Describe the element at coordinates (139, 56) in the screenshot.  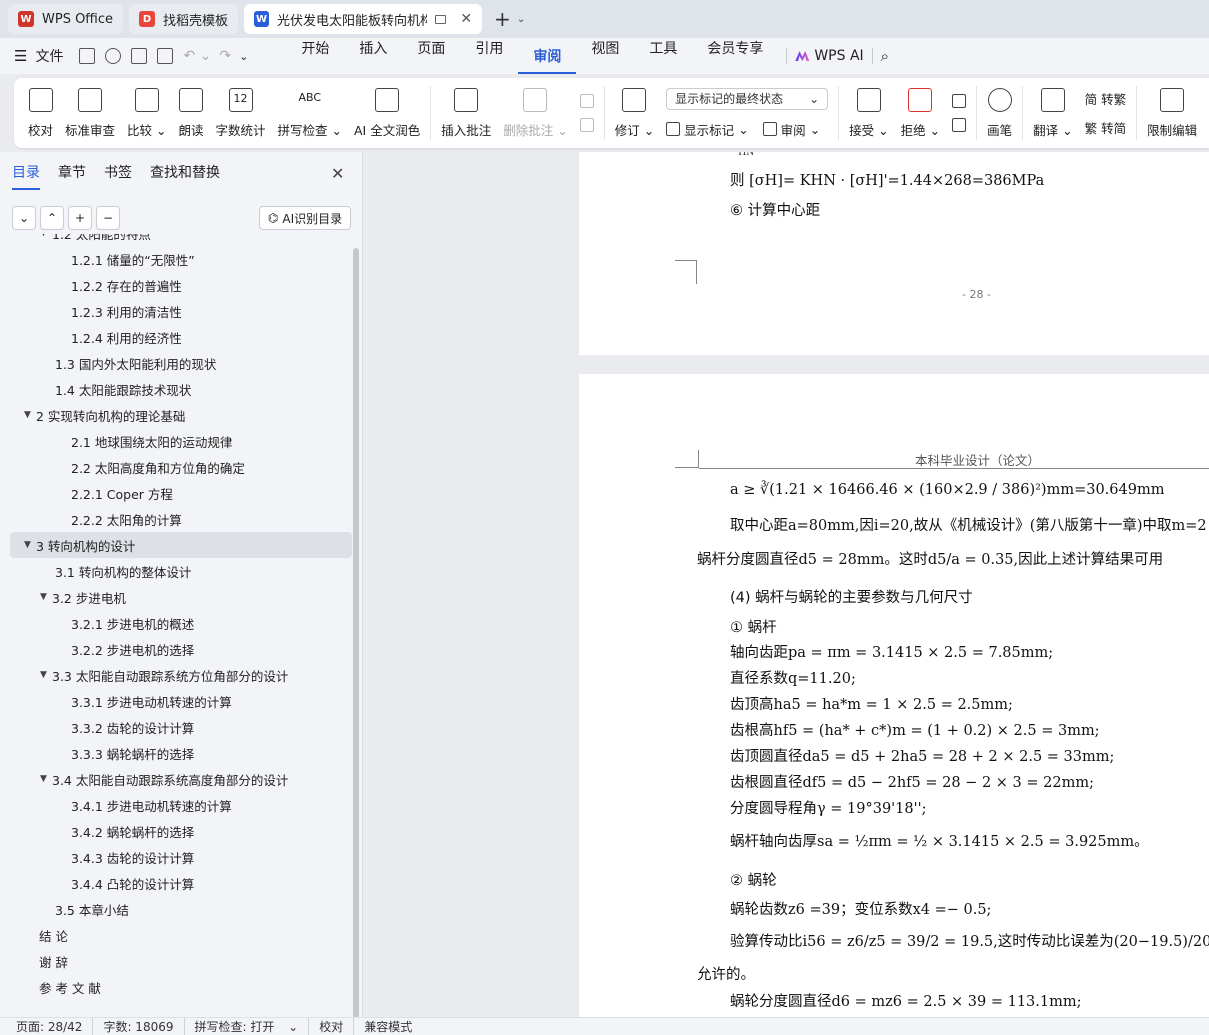
I see `print-icon` at that location.